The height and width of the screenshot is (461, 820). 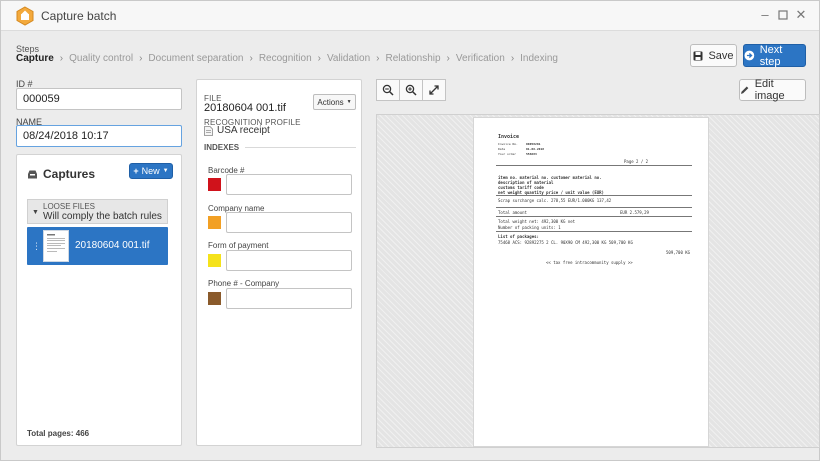 I want to click on fit-to-screen-button, so click(x=434, y=90).